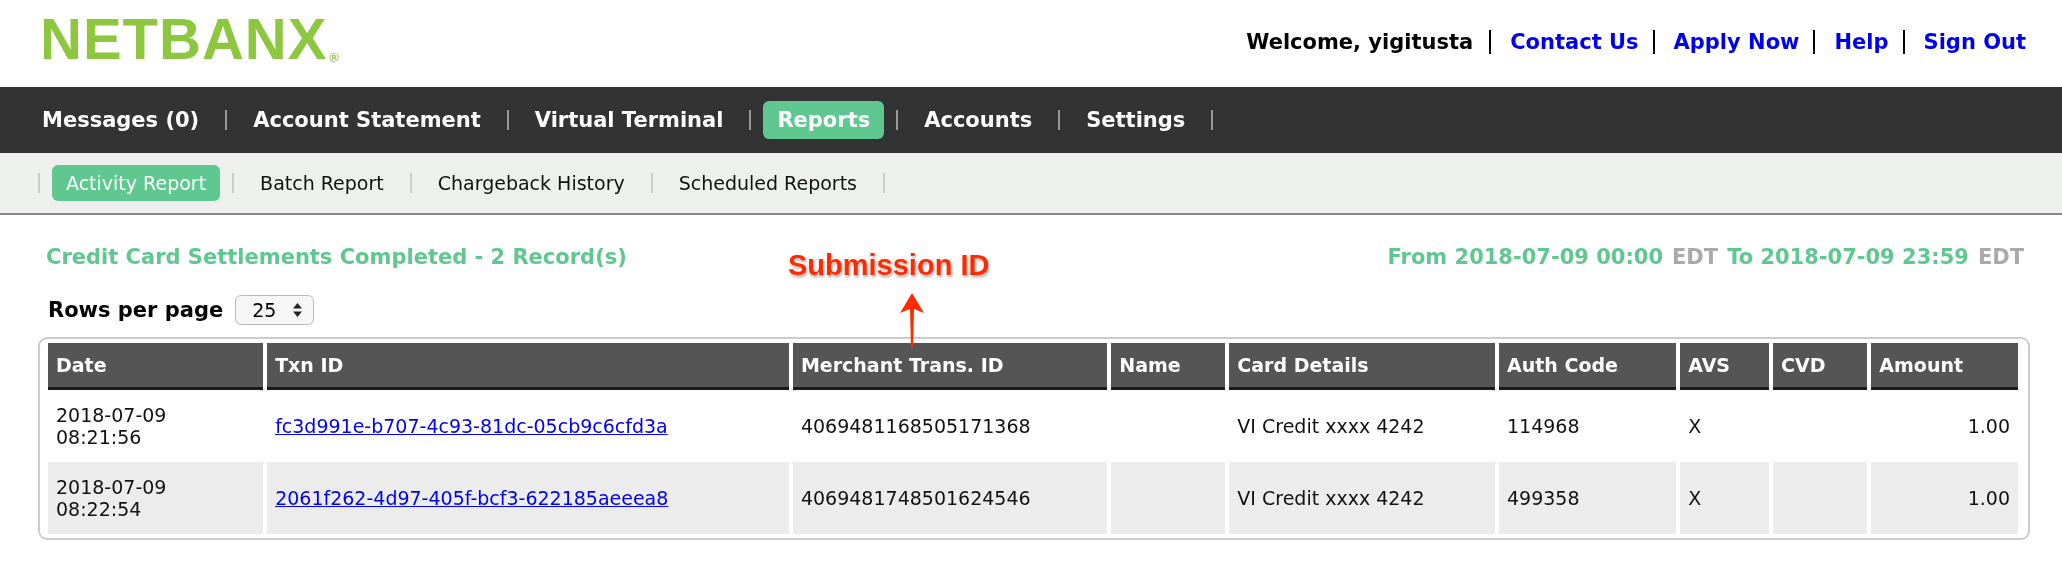 Image resolution: width=2062 pixels, height=584 pixels. What do you see at coordinates (531, 183) in the screenshot?
I see `sub-tab: Chargeback History` at bounding box center [531, 183].